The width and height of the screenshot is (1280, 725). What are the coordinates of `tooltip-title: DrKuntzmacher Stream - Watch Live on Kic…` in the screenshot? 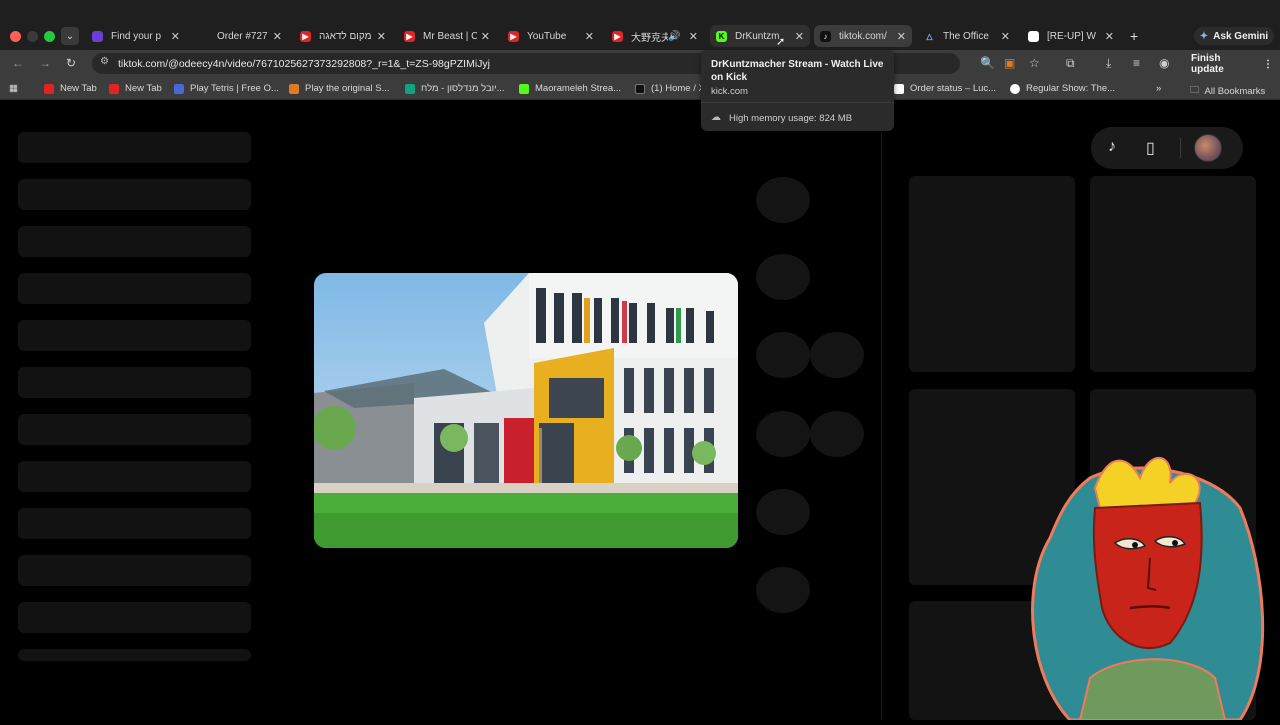 It's located at (797, 71).